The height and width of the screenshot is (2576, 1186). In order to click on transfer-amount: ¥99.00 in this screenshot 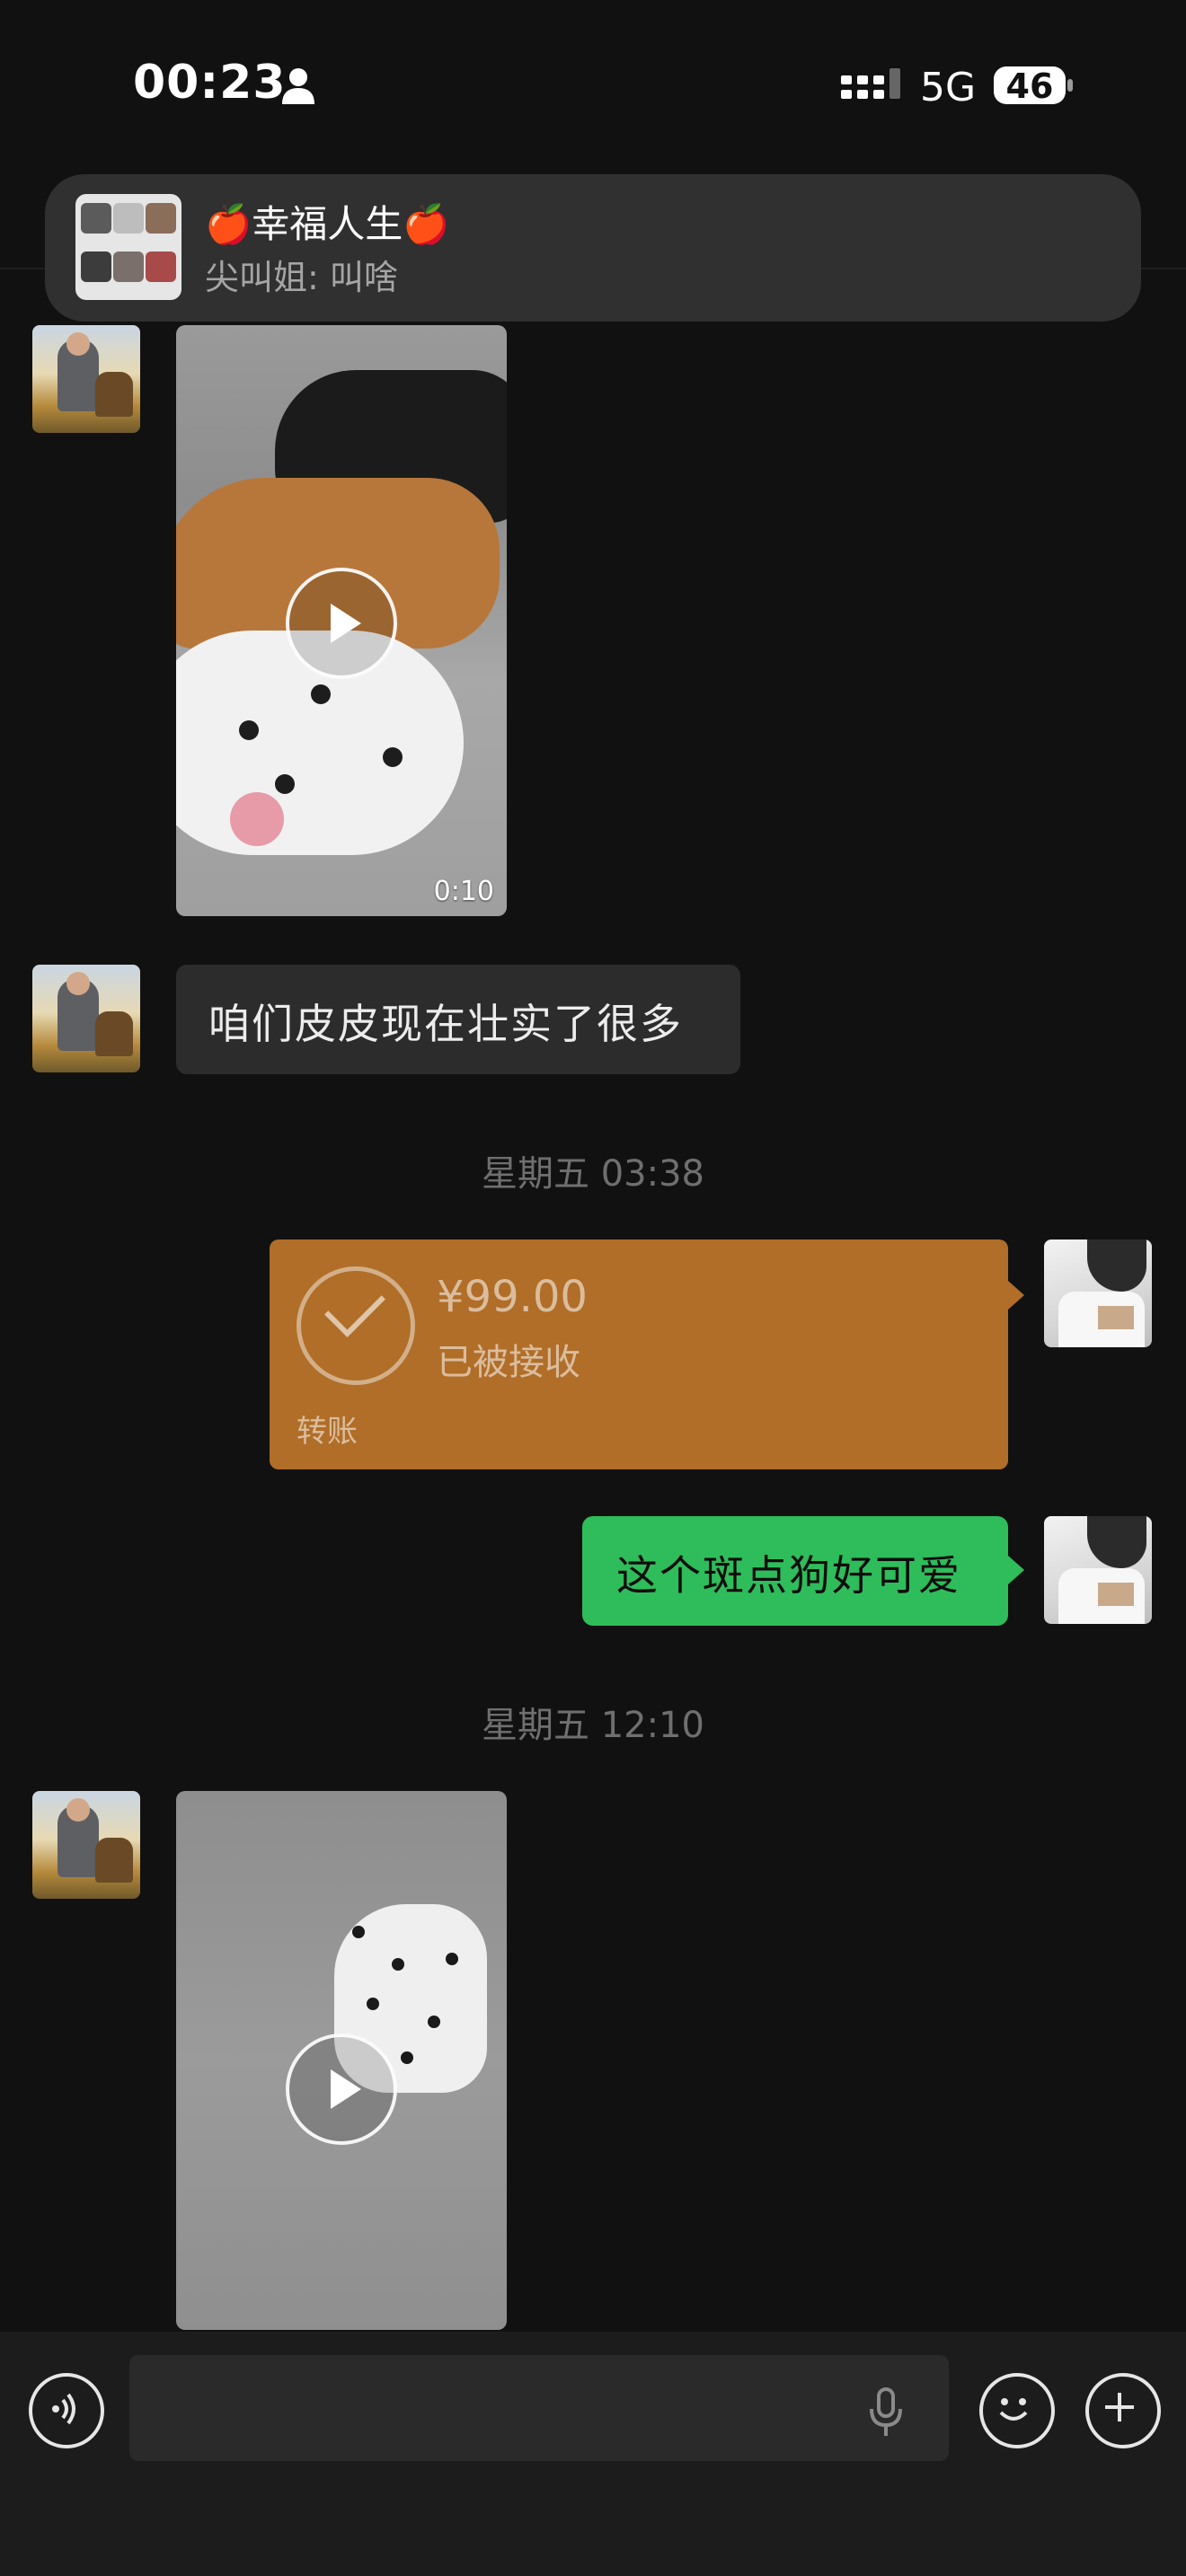, I will do `click(512, 1297)`.